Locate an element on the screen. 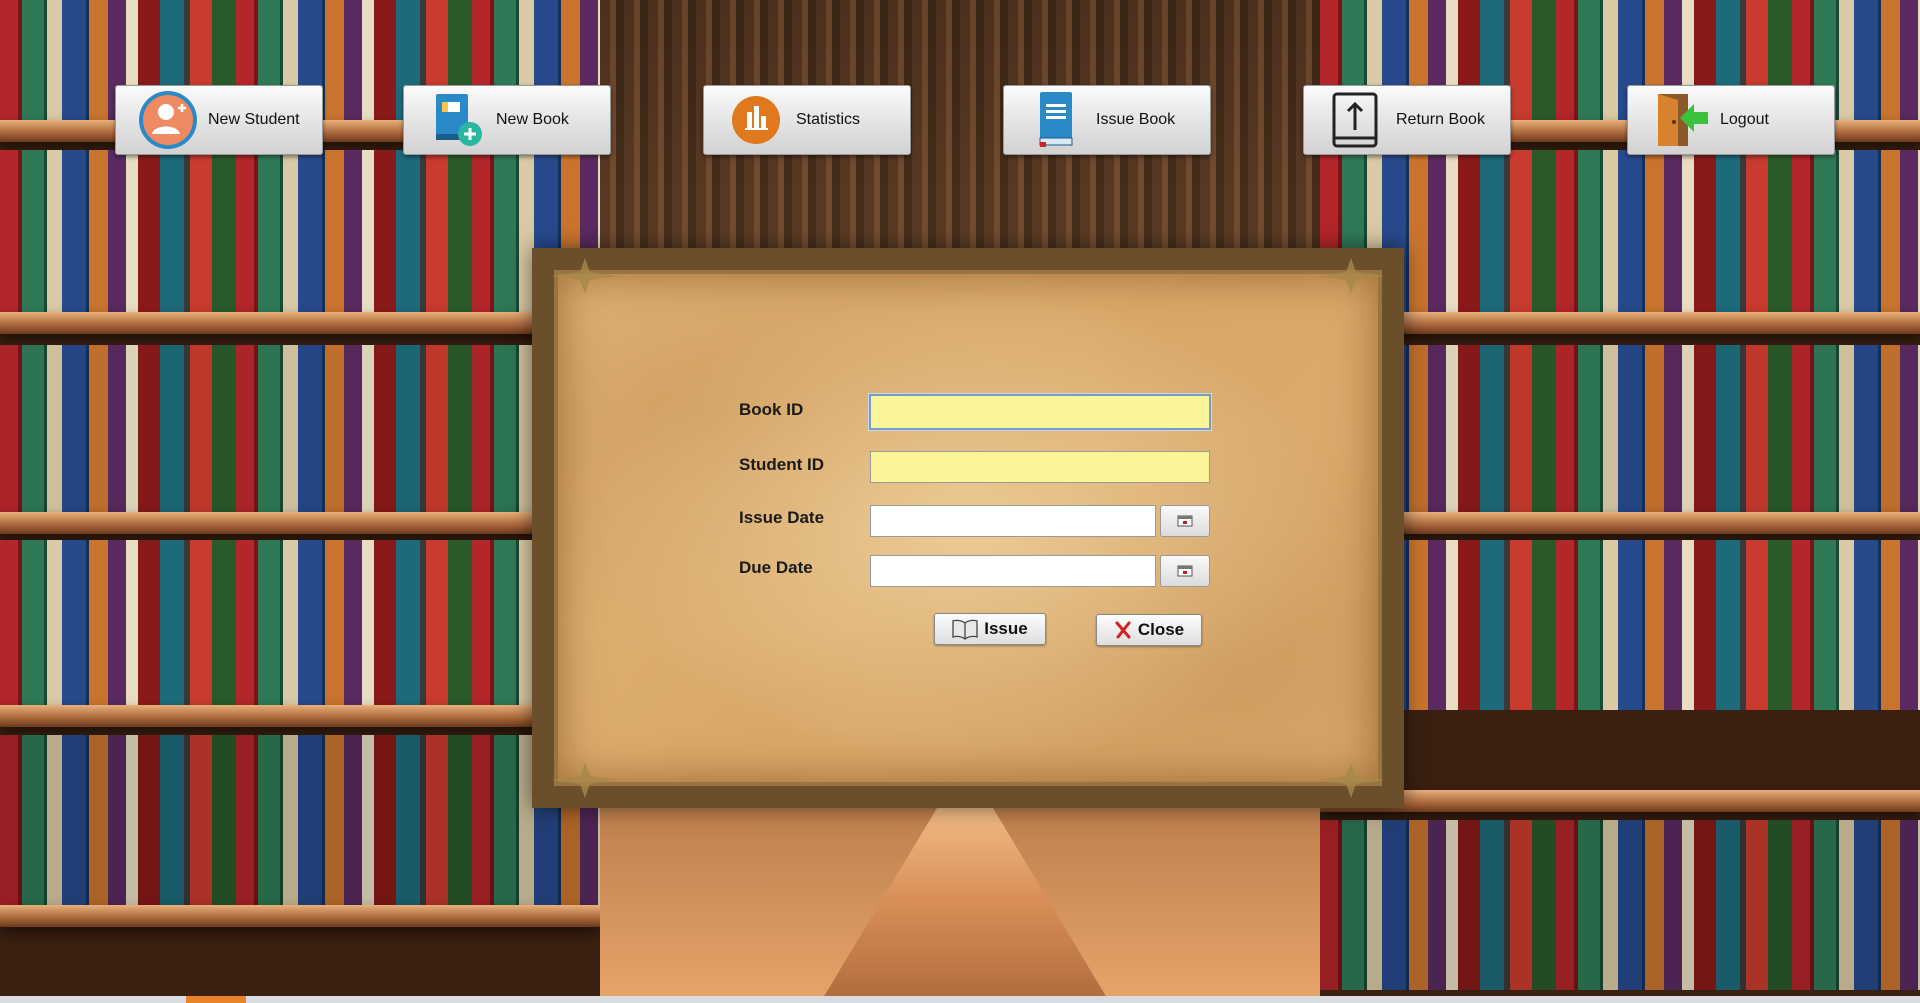 This screenshot has width=1920, height=1003. student-id-input is located at coordinates (1040, 467).